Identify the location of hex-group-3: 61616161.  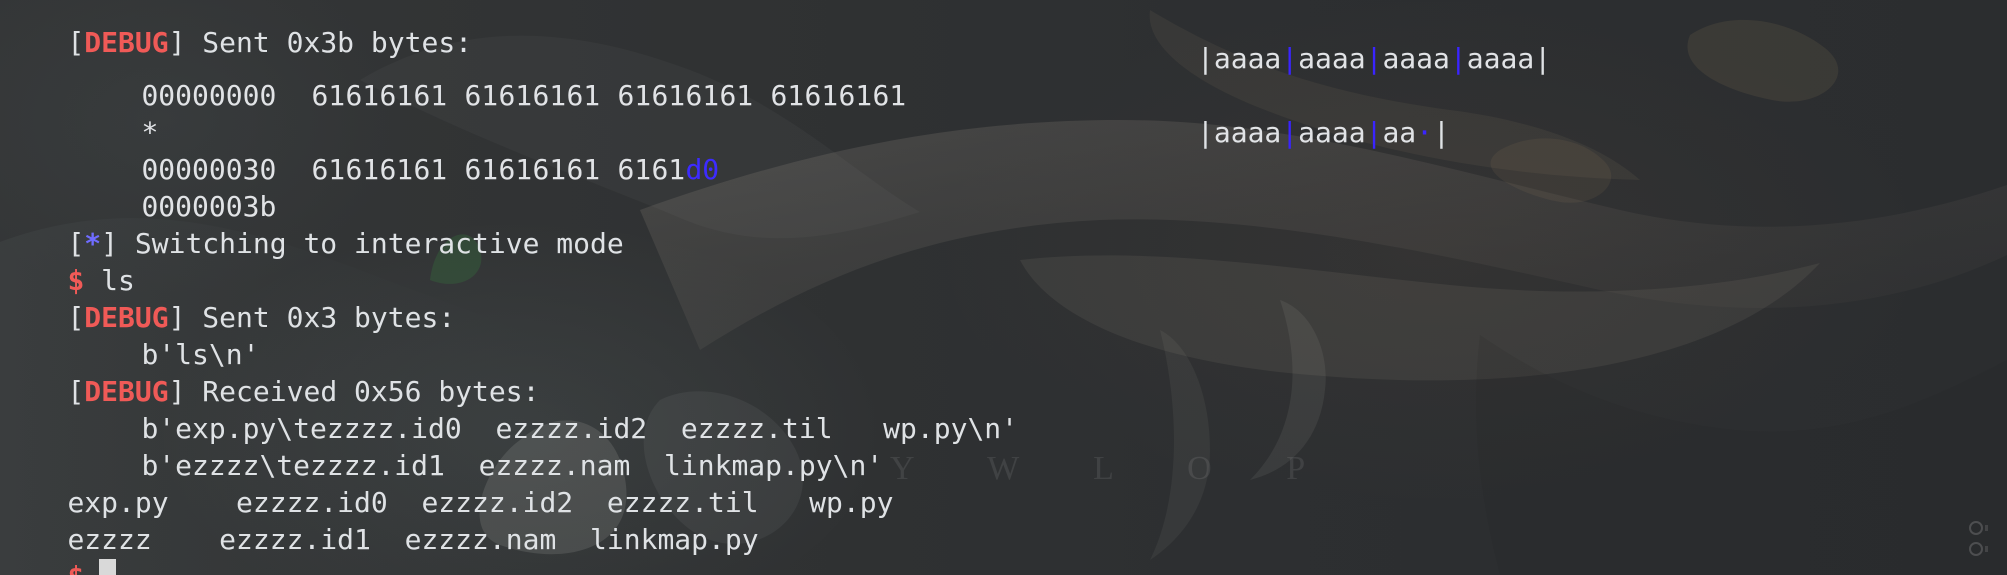
(685, 95).